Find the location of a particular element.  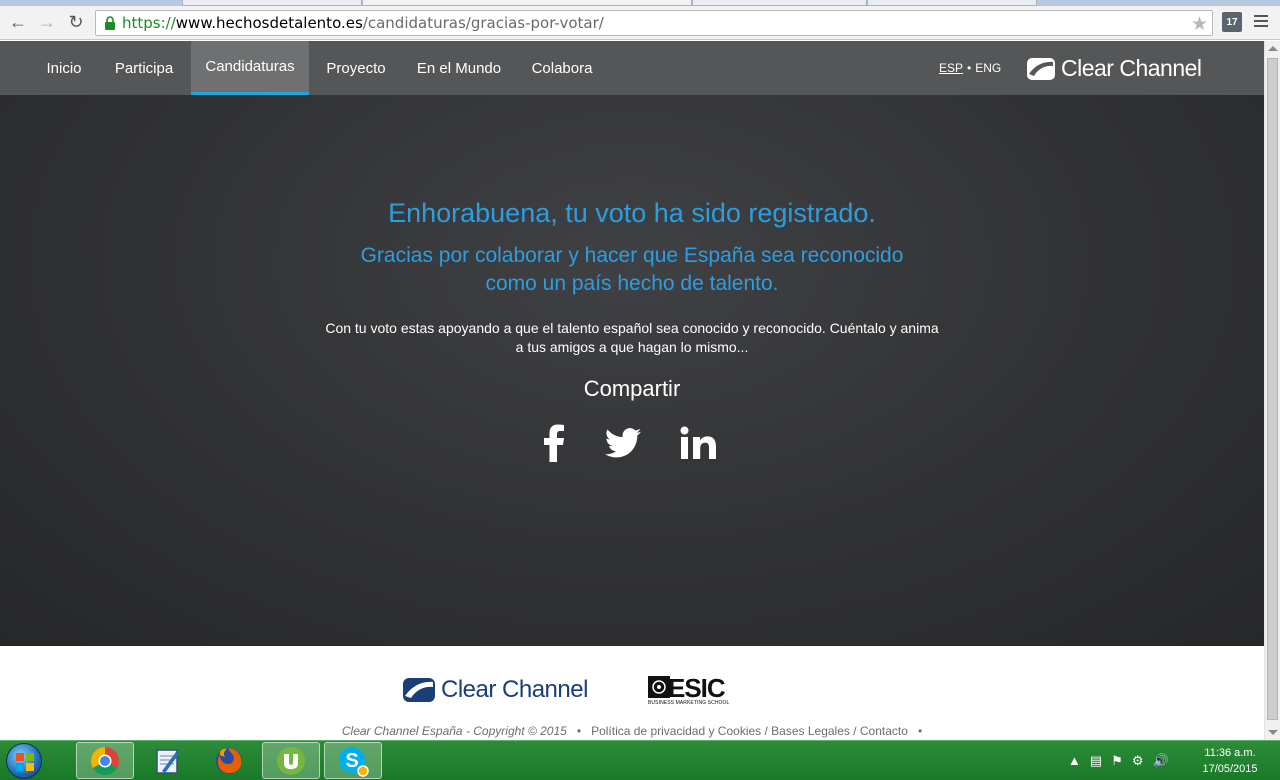

taskbar-notepad-button is located at coordinates (167, 760).